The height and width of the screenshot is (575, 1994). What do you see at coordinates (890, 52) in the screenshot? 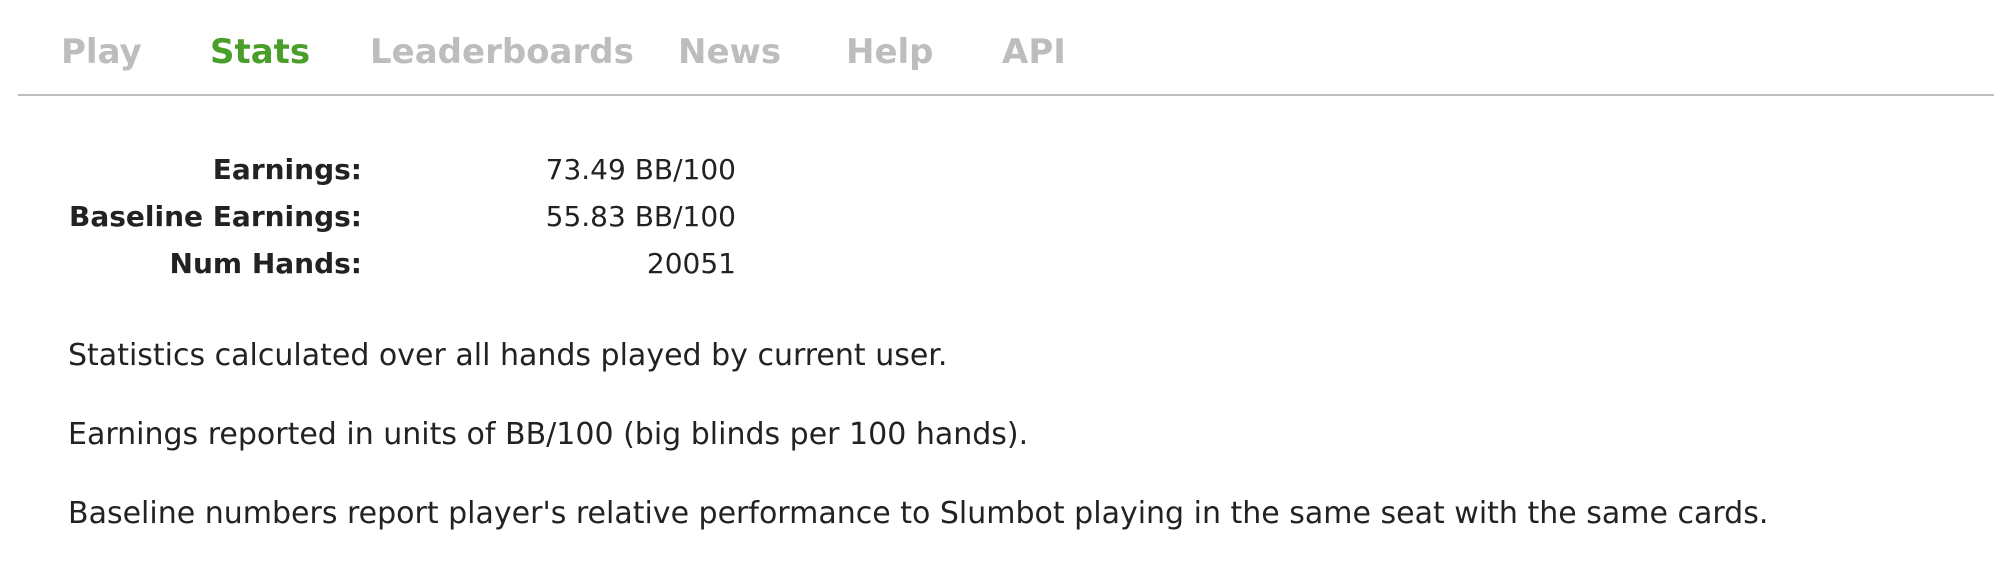
I see `nav-tab-help: Help` at bounding box center [890, 52].